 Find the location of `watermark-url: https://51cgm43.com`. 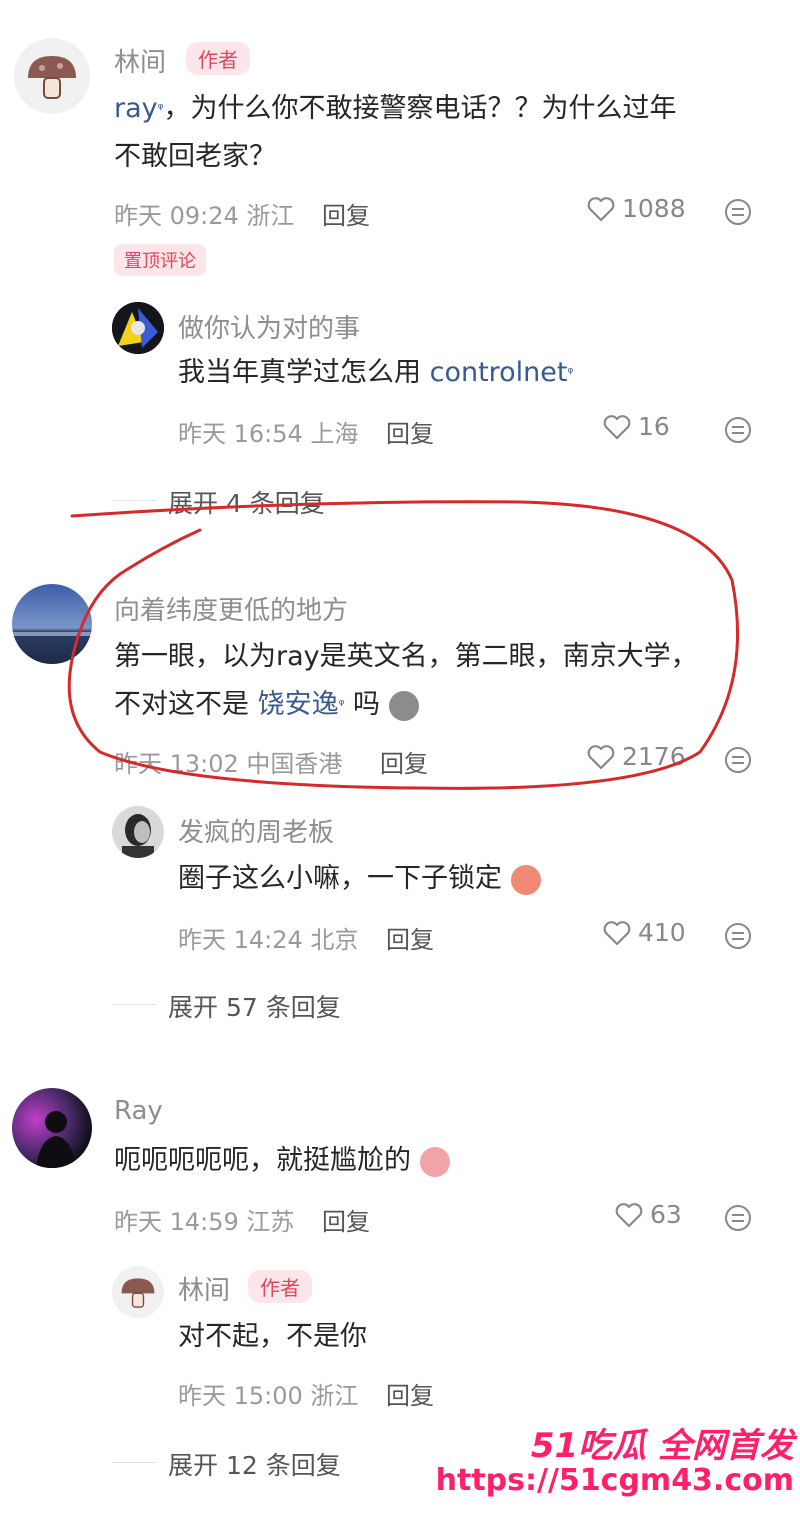

watermark-url: https://51cgm43.com is located at coordinates (614, 1480).